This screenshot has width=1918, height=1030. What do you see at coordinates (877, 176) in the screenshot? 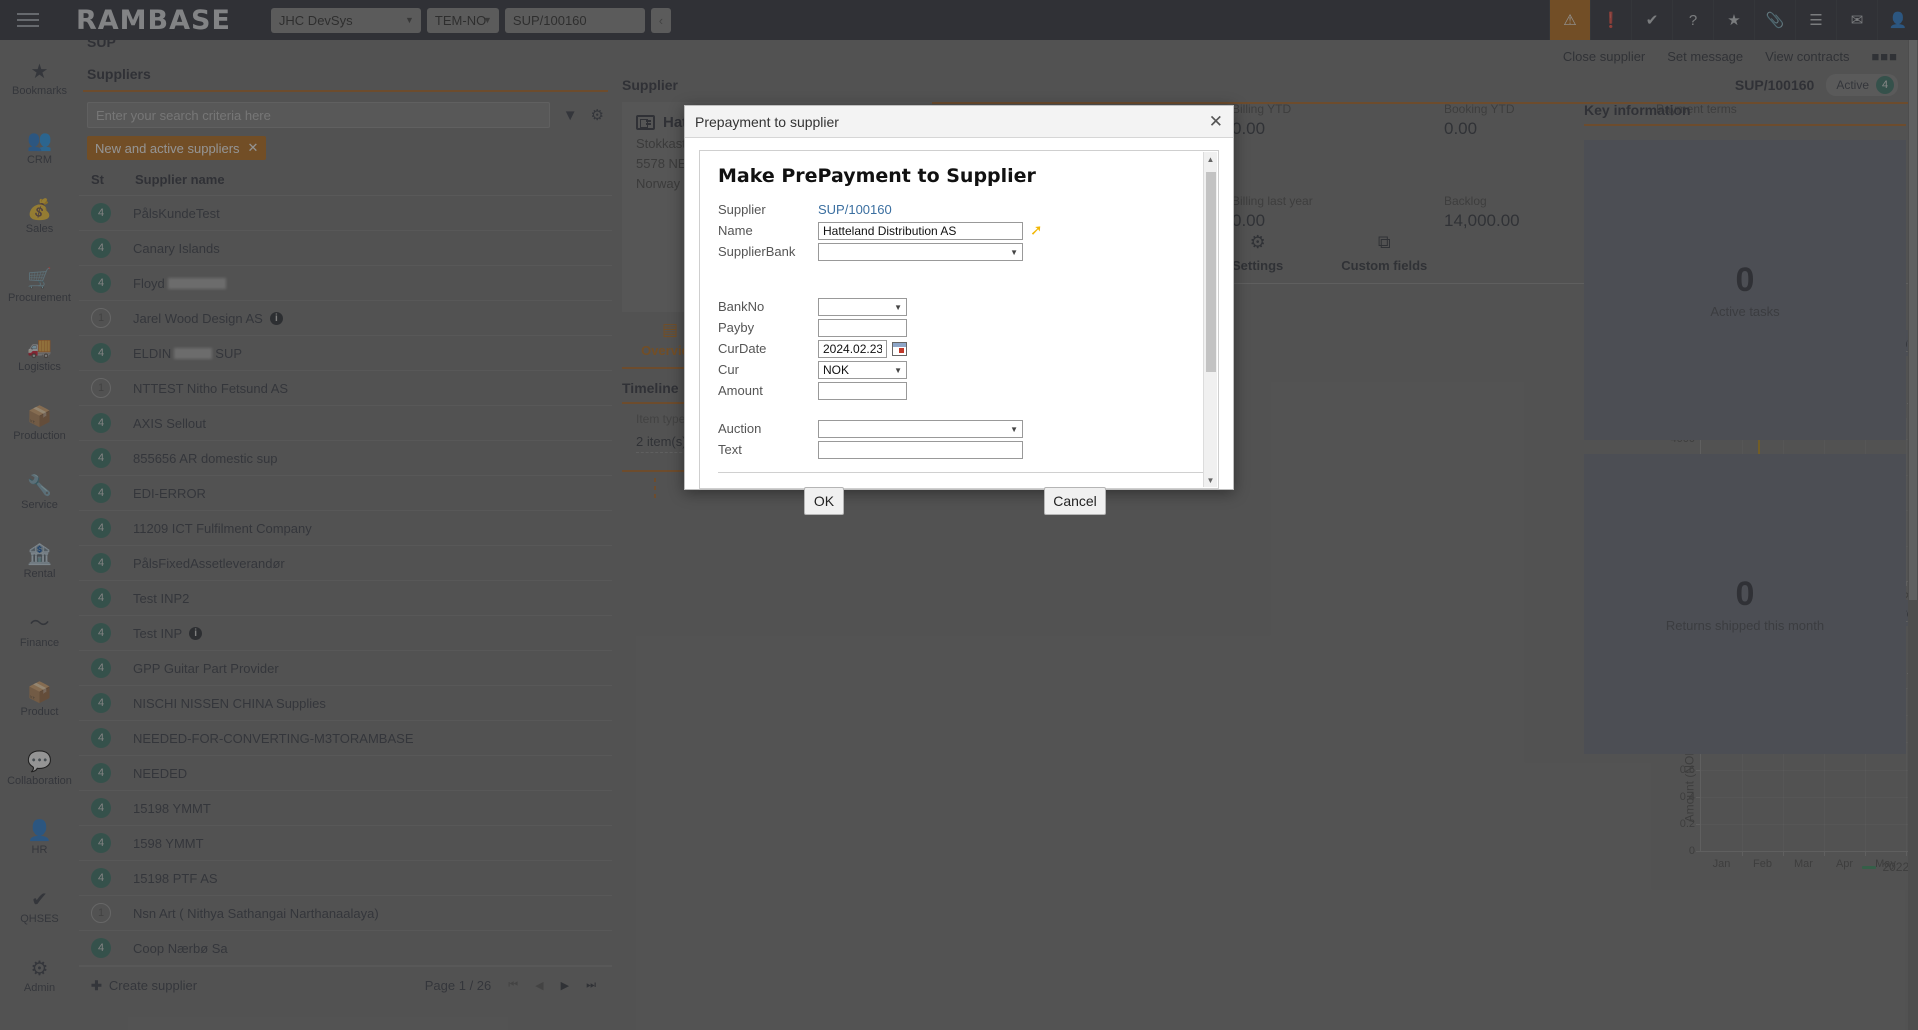
I see `dialog-heading: Make PrePayment to Supplier` at bounding box center [877, 176].